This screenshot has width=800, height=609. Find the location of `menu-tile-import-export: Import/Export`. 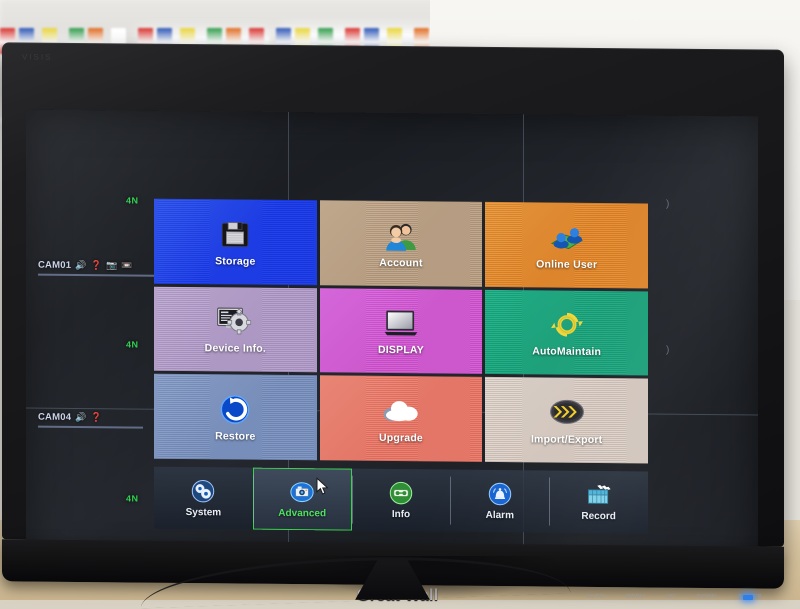

menu-tile-import-export: Import/Export is located at coordinates (566, 420).